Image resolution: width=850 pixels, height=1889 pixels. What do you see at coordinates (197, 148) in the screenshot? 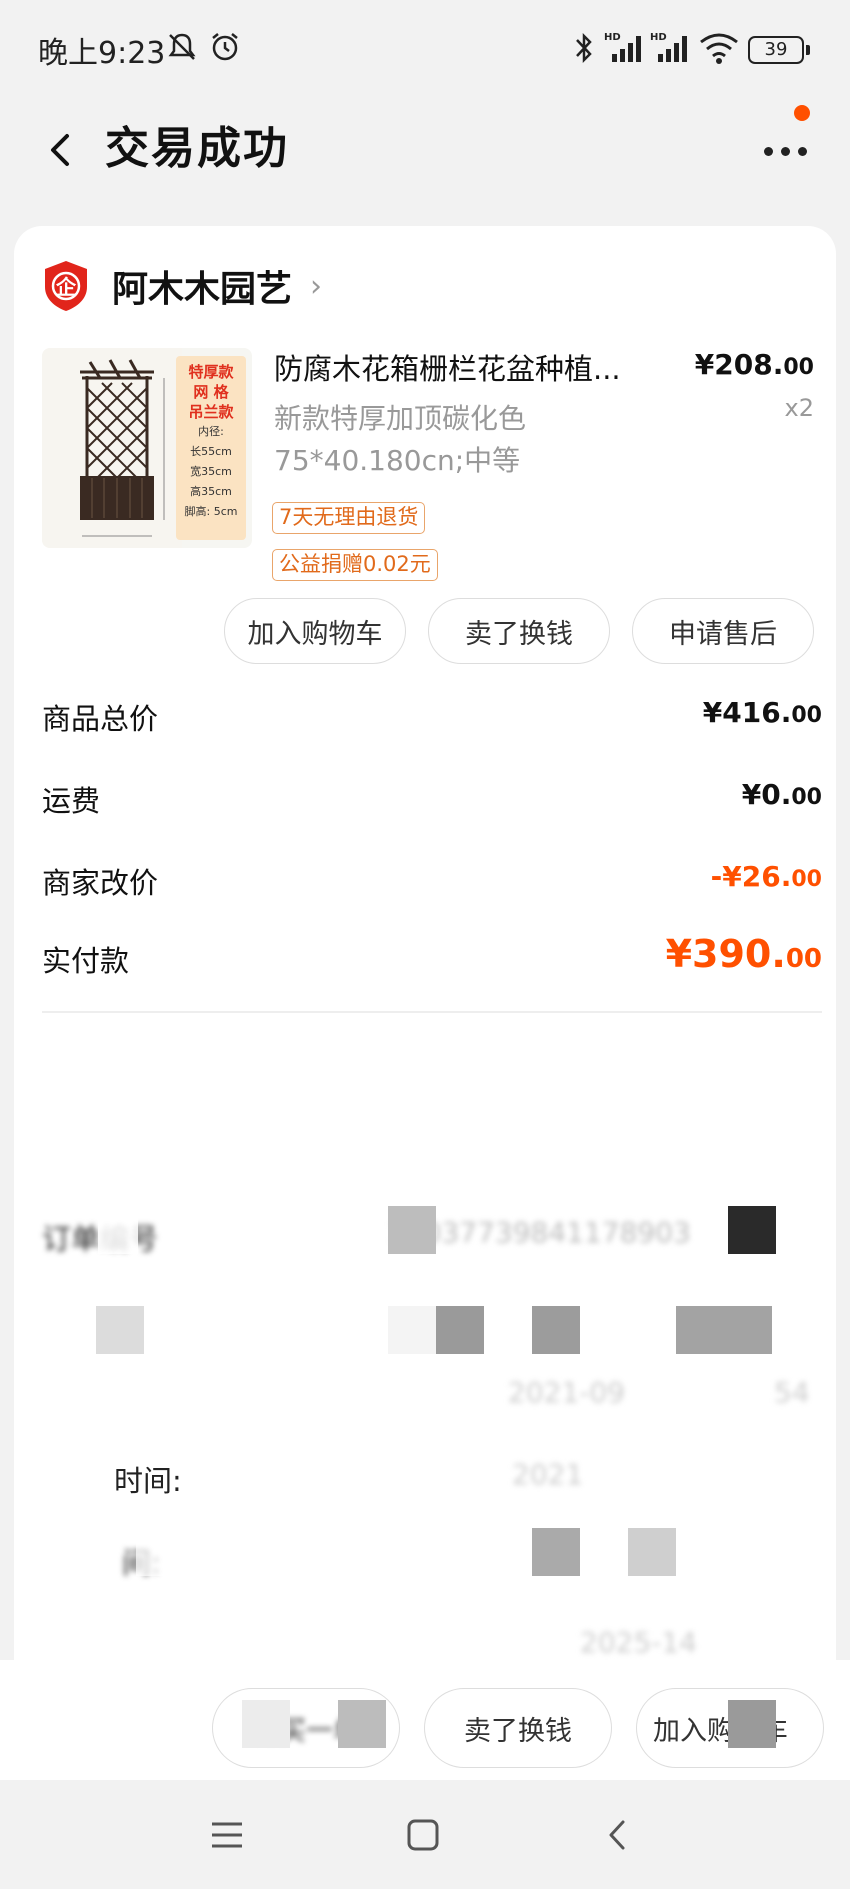
I see `page-title: 交易成功` at bounding box center [197, 148].